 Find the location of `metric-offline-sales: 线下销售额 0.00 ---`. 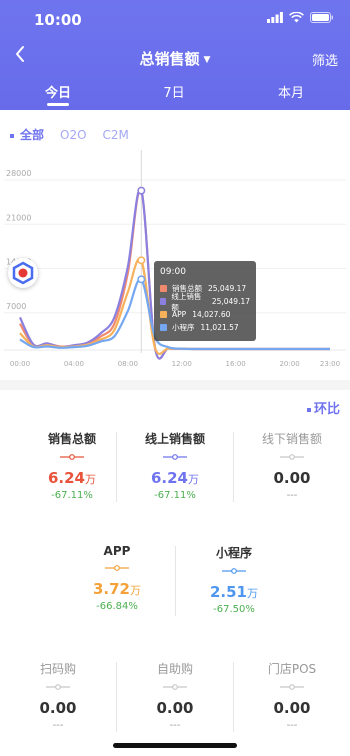

metric-offline-sales: 线下销售额 0.00 --- is located at coordinates (292, 465).